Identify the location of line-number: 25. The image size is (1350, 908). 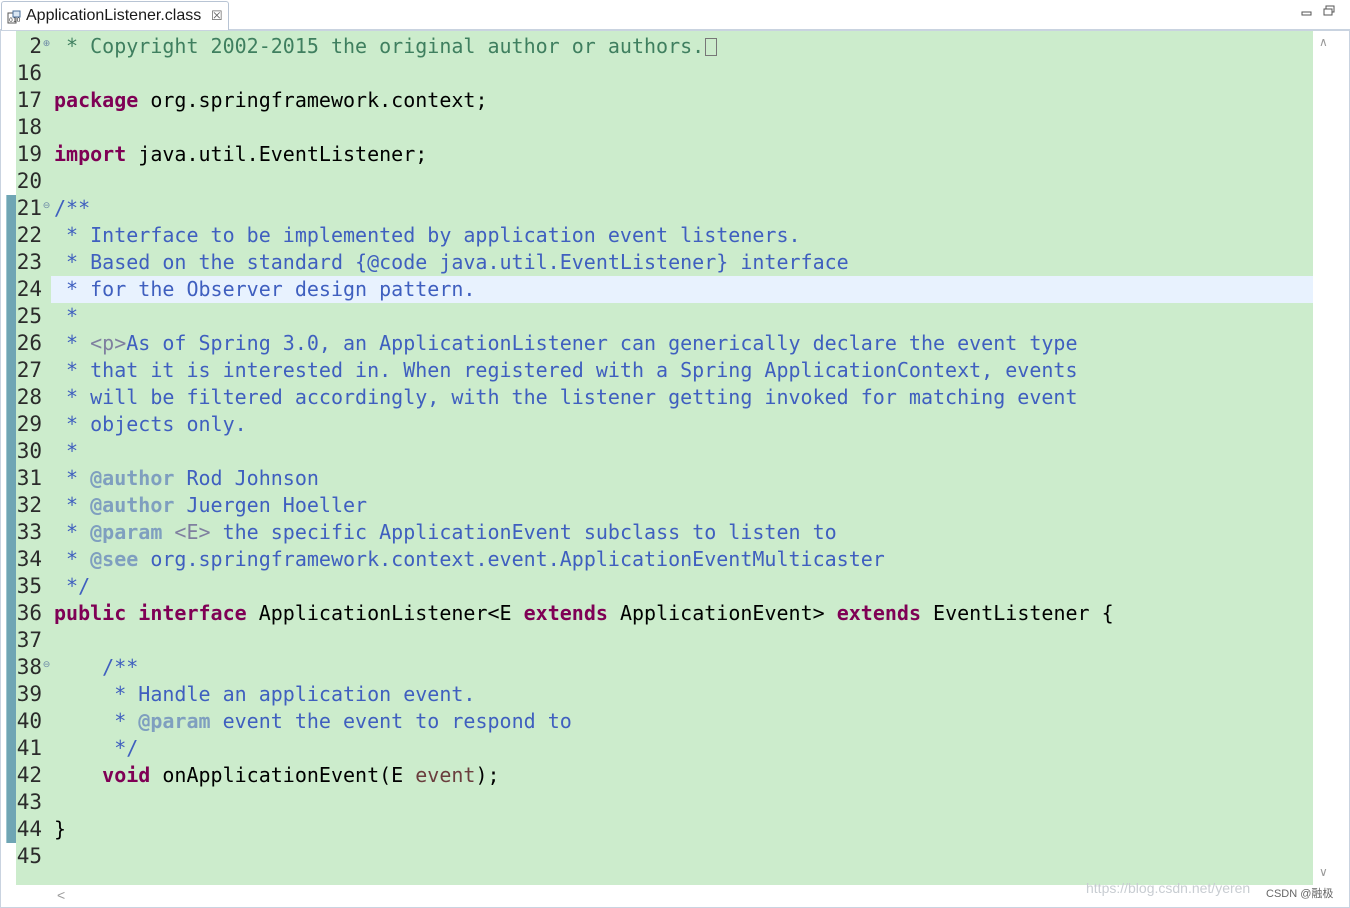
(29, 316).